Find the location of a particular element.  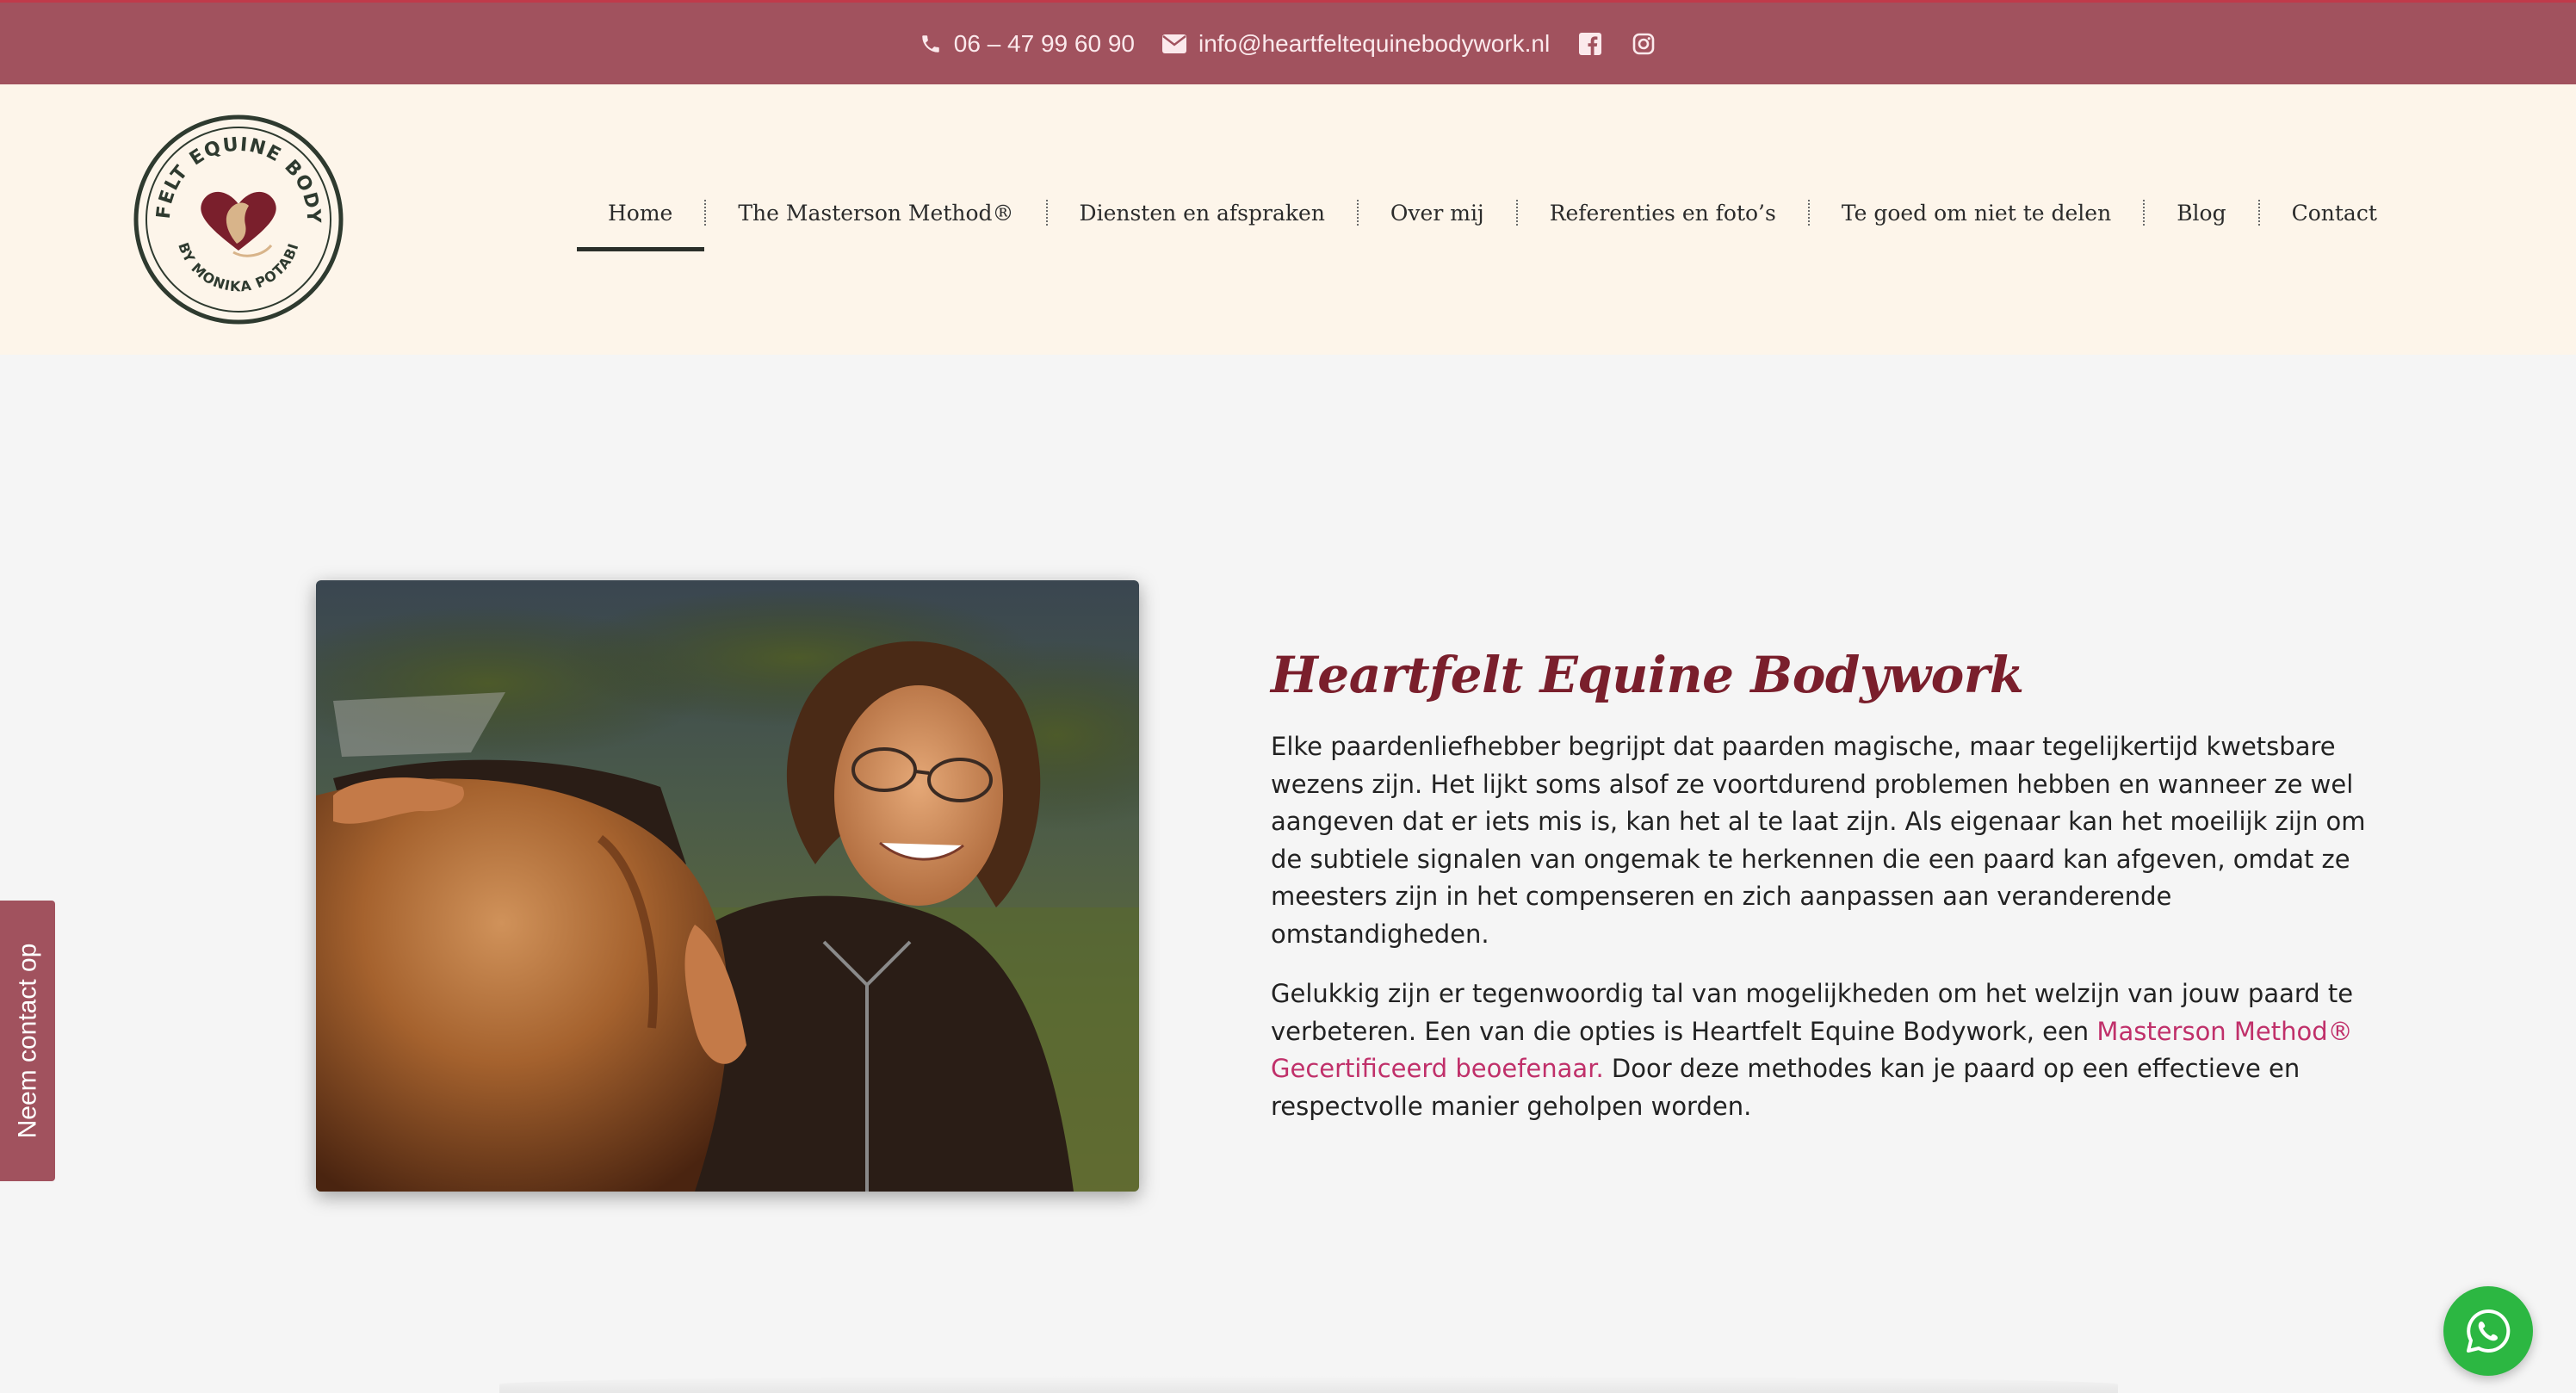

side-tab-label: Neem contact op is located at coordinates (27, 1041).